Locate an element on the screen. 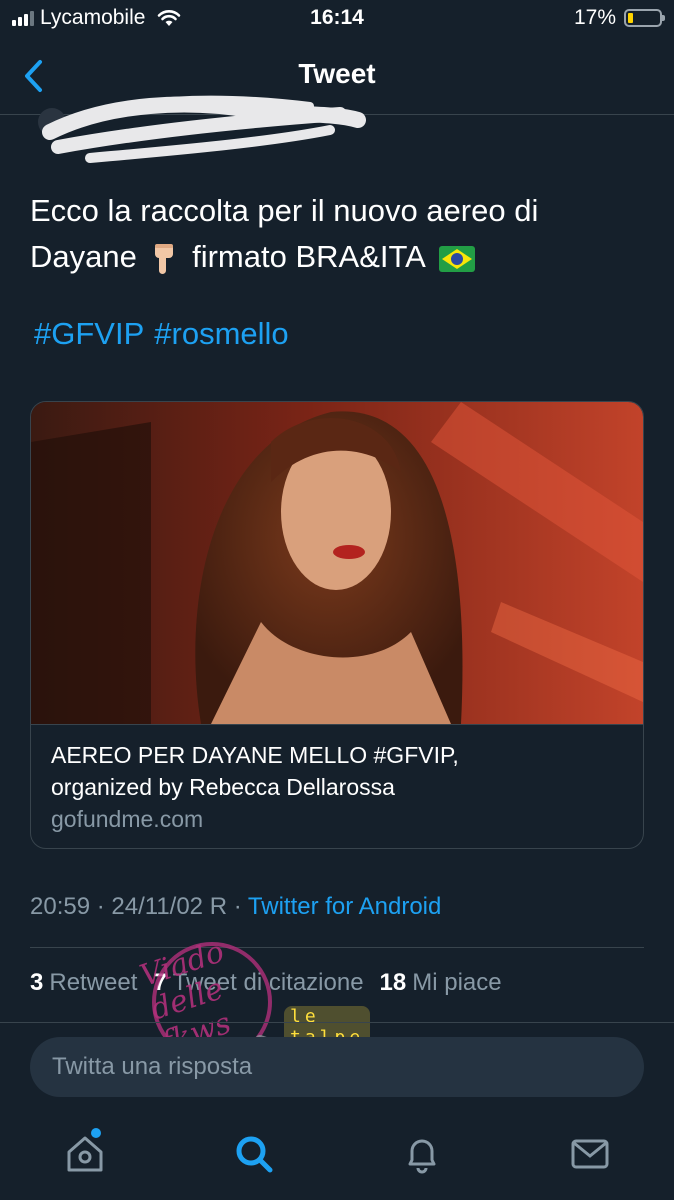 This screenshot has width=674, height=1200. notifications-icon is located at coordinates (422, 1156).